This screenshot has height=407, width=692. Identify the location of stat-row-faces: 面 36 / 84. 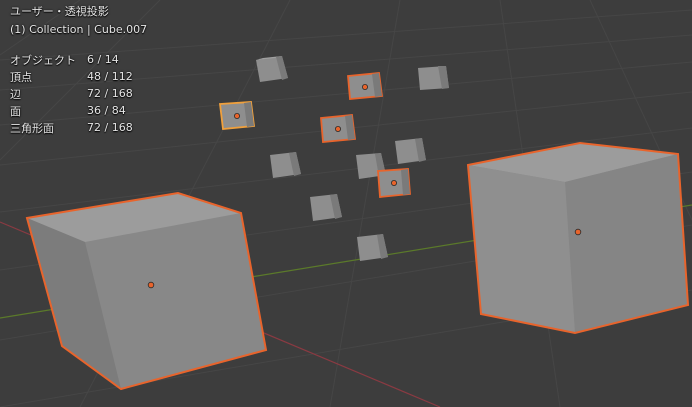
(71, 110).